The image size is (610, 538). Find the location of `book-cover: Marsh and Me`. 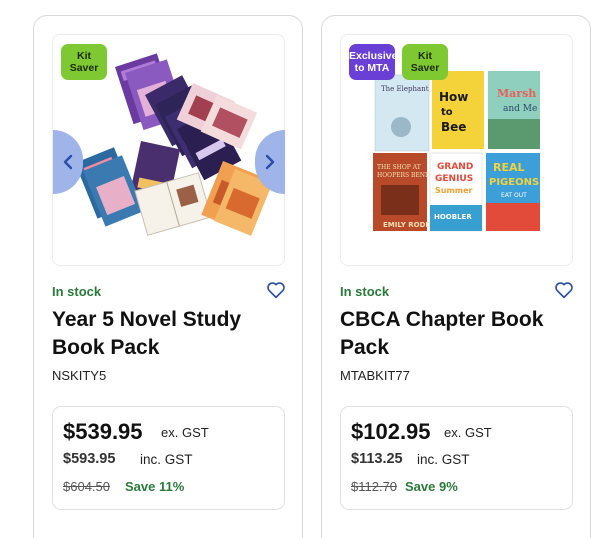

book-cover: Marsh and Me is located at coordinates (514, 110).